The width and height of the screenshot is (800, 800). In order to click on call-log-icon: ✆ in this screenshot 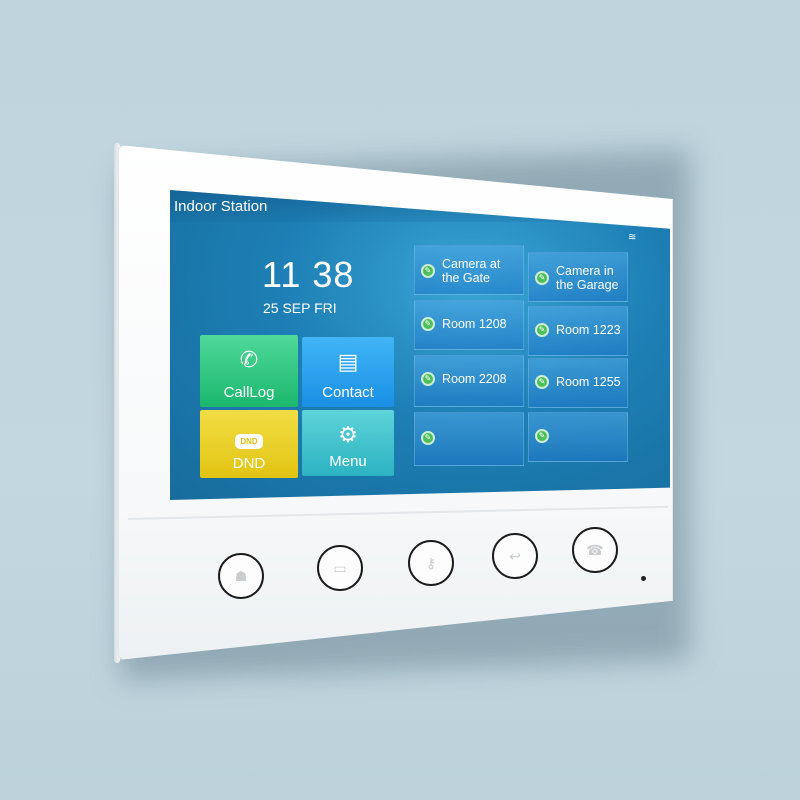, I will do `click(249, 359)`.